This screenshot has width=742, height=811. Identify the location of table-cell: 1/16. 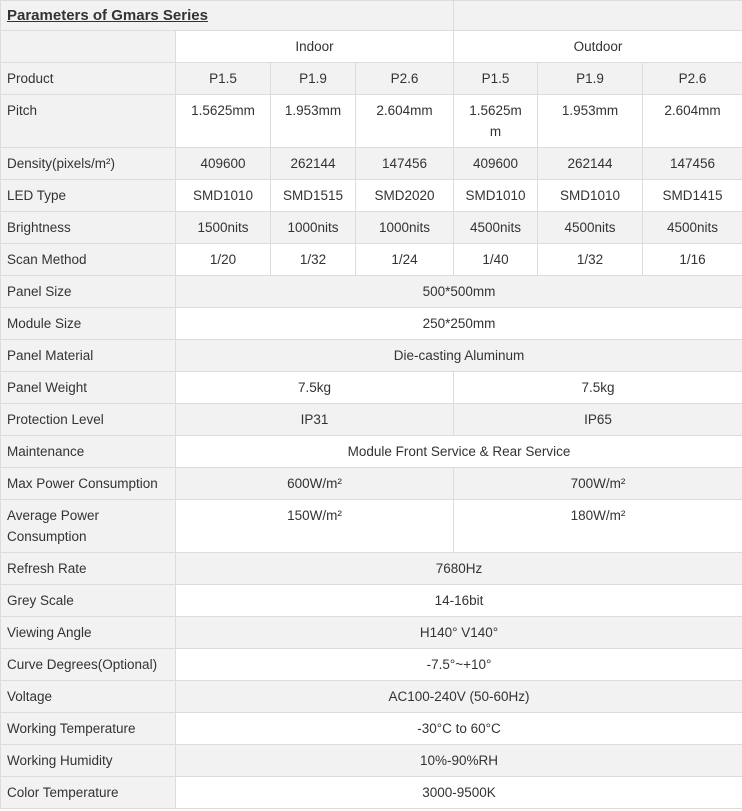
(692, 259).